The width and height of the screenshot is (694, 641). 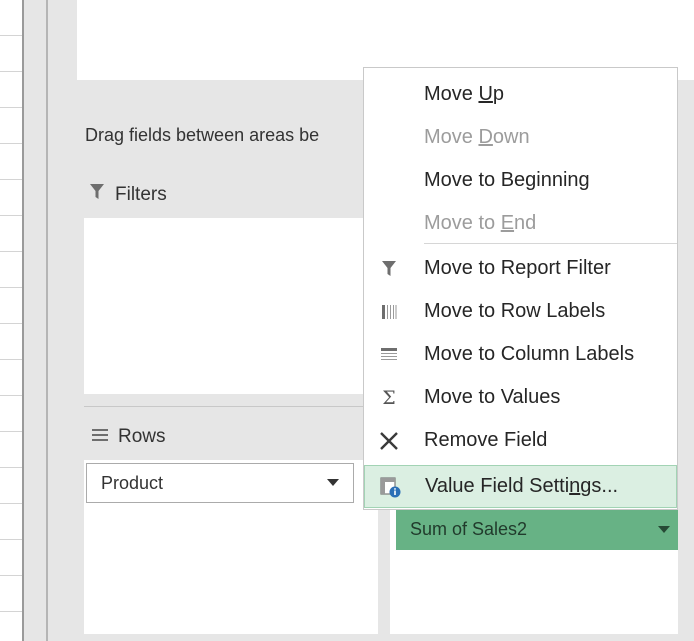 I want to click on filters-label: Filters, so click(x=141, y=194).